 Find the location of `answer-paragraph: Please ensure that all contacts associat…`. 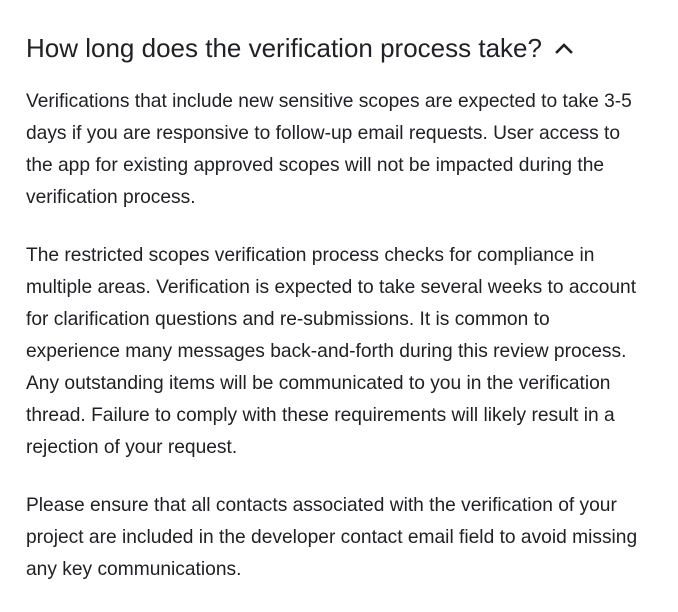

answer-paragraph: Please ensure that all contacts associat… is located at coordinates (332, 537).